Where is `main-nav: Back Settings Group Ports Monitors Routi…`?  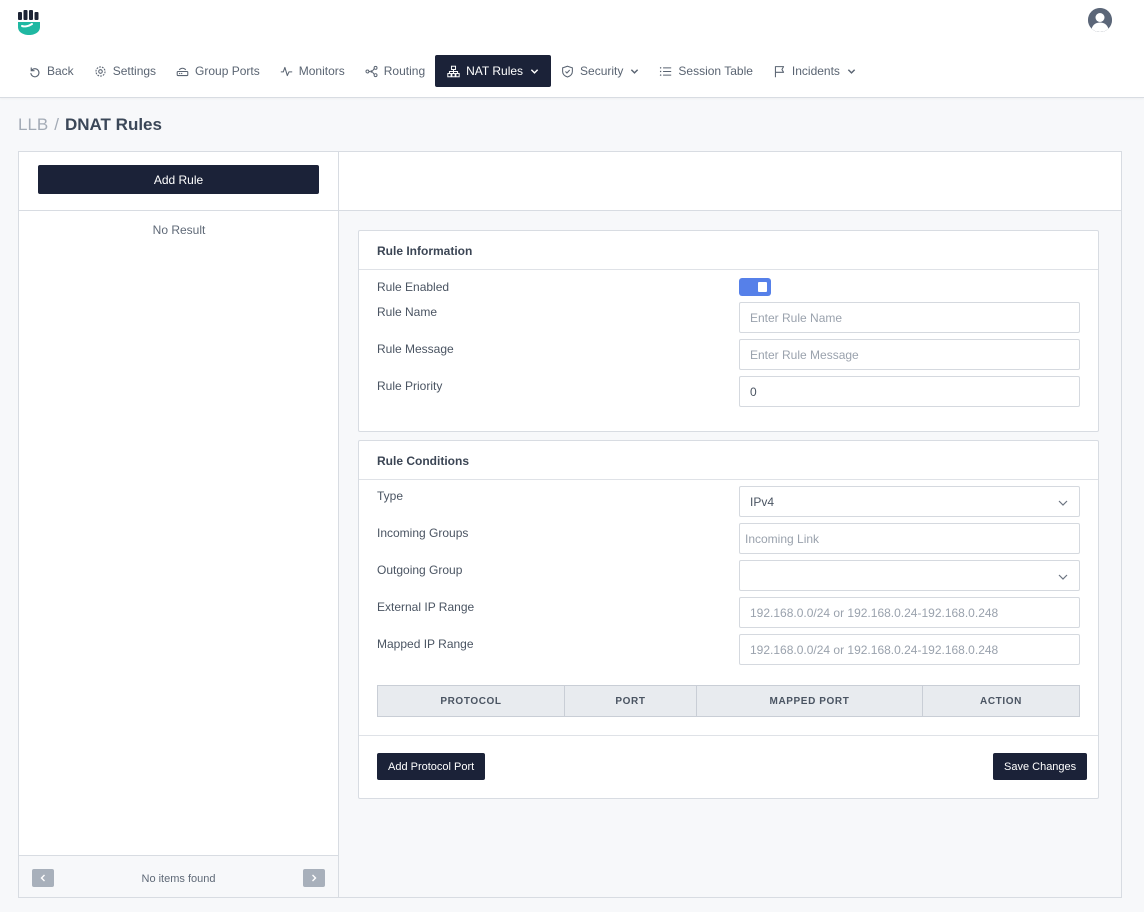 main-nav: Back Settings Group Ports Monitors Routi… is located at coordinates (442, 71).